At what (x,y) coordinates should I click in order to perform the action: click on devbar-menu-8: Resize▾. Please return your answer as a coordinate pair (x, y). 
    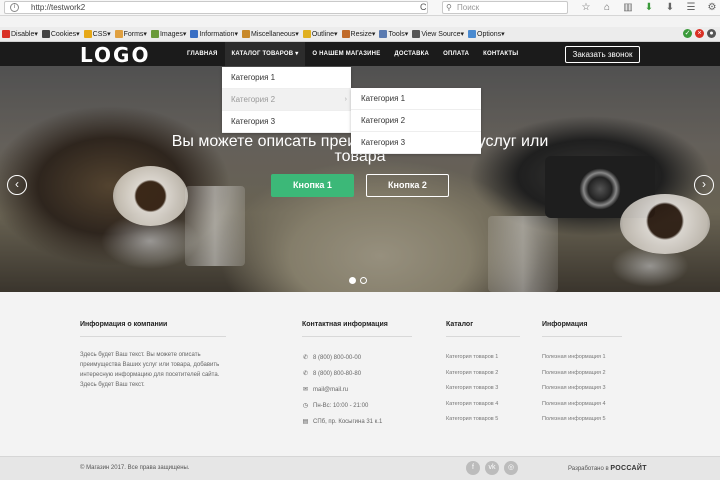
    Looking at the image, I should click on (358, 34).